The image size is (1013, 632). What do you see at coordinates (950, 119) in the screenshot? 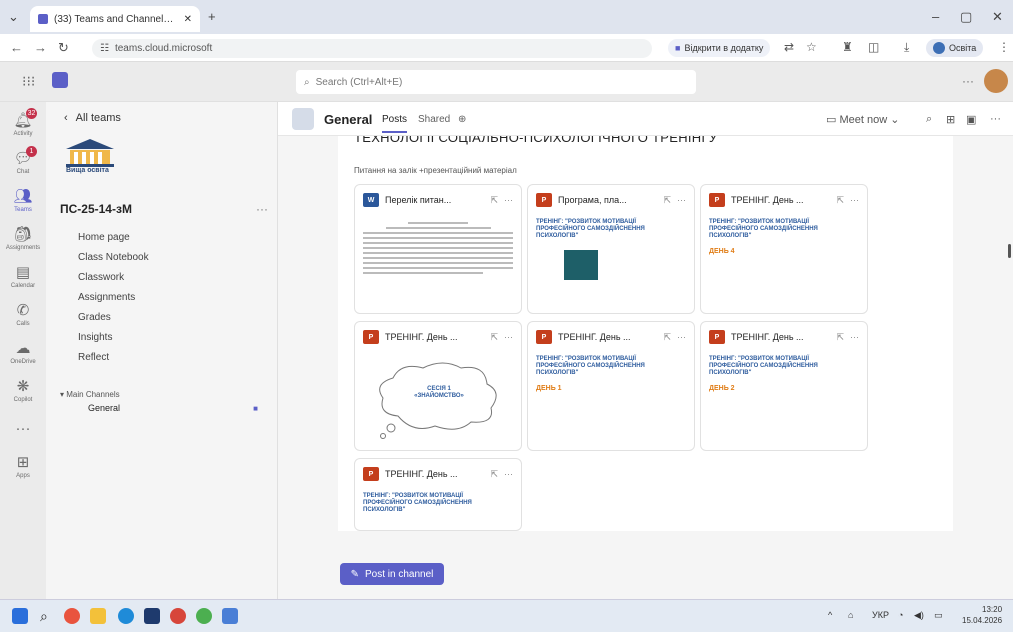
I see `grid-icon: ⊞` at bounding box center [950, 119].